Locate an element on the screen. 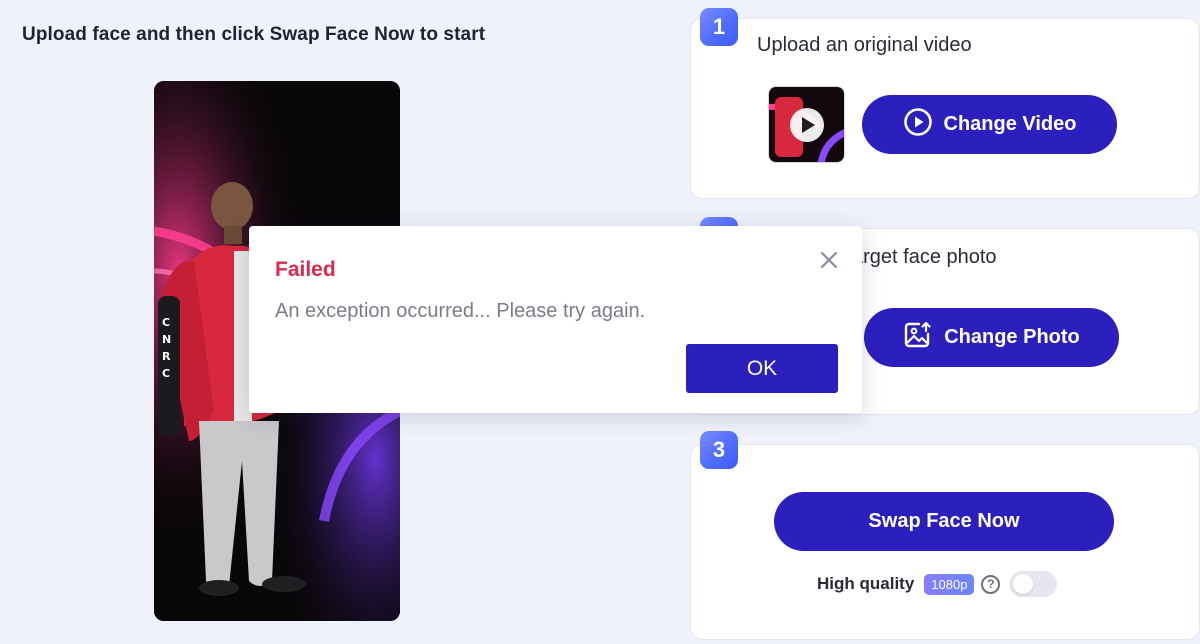  play-circle-icon is located at coordinates (918, 125).